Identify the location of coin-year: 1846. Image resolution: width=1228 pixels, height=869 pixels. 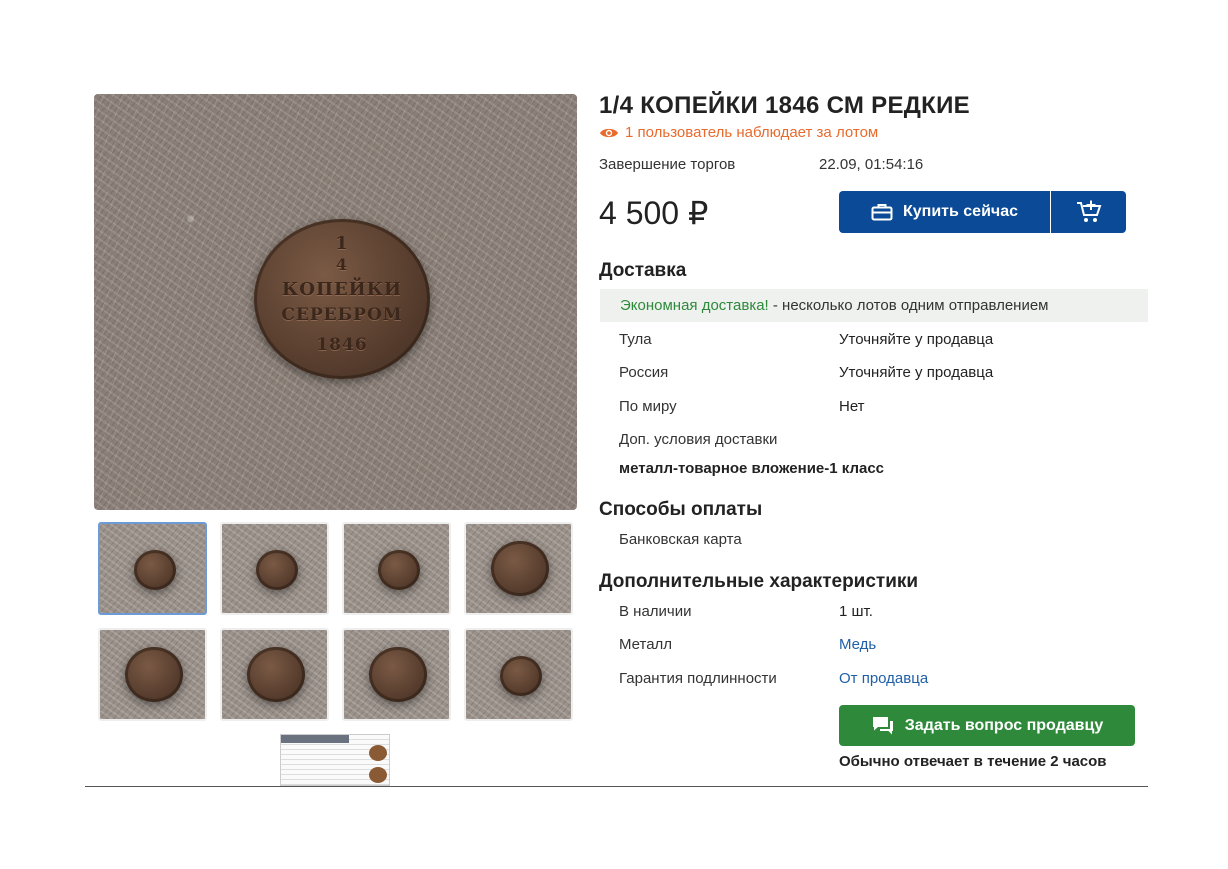
(342, 345).